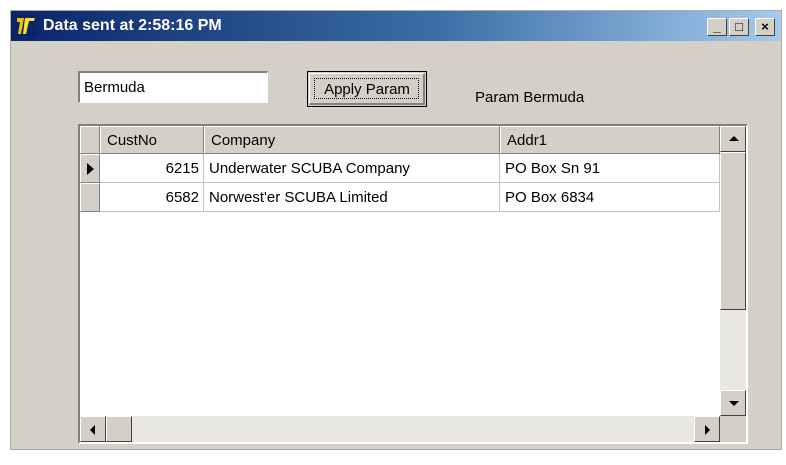 The width and height of the screenshot is (786, 465). What do you see at coordinates (396, 26) in the screenshot?
I see `title-bar: Data sent at 2:58:16 PM _ □ ×` at bounding box center [396, 26].